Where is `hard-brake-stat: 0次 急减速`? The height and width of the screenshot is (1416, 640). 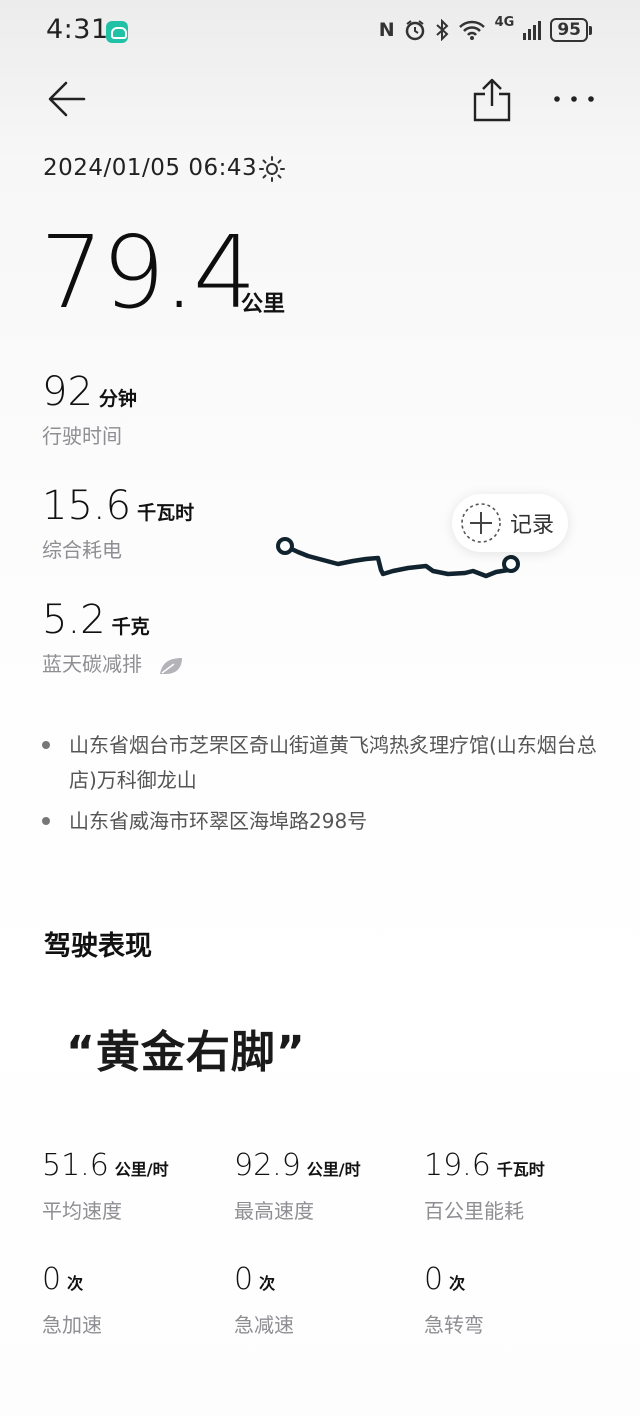 hard-brake-stat: 0次 急减速 is located at coordinates (264, 1300).